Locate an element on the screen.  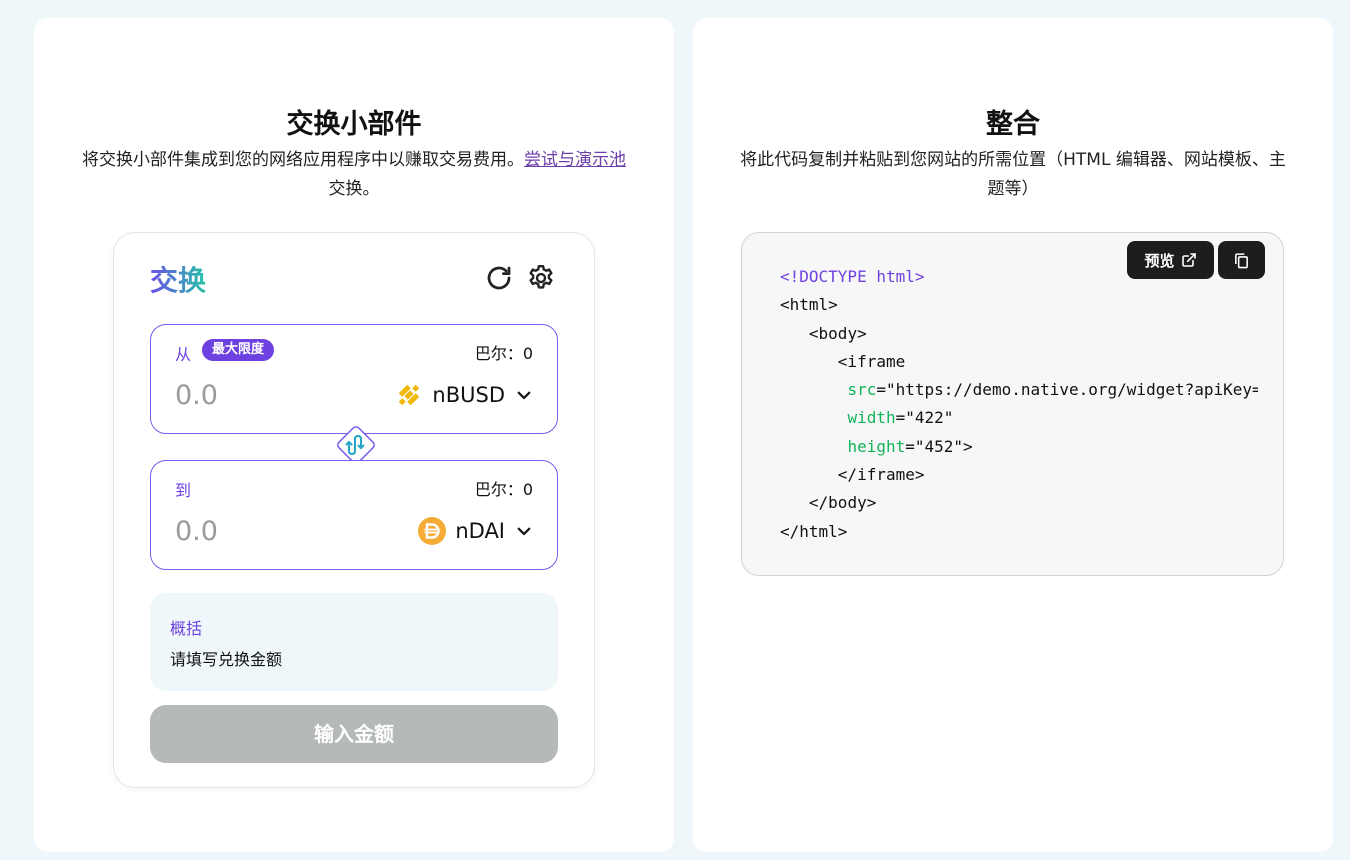
integration-description: 将此代码复制并粘贴到您网站的所需位置（HTML 编辑器、网站模板、主题等） is located at coordinates (1013, 174).